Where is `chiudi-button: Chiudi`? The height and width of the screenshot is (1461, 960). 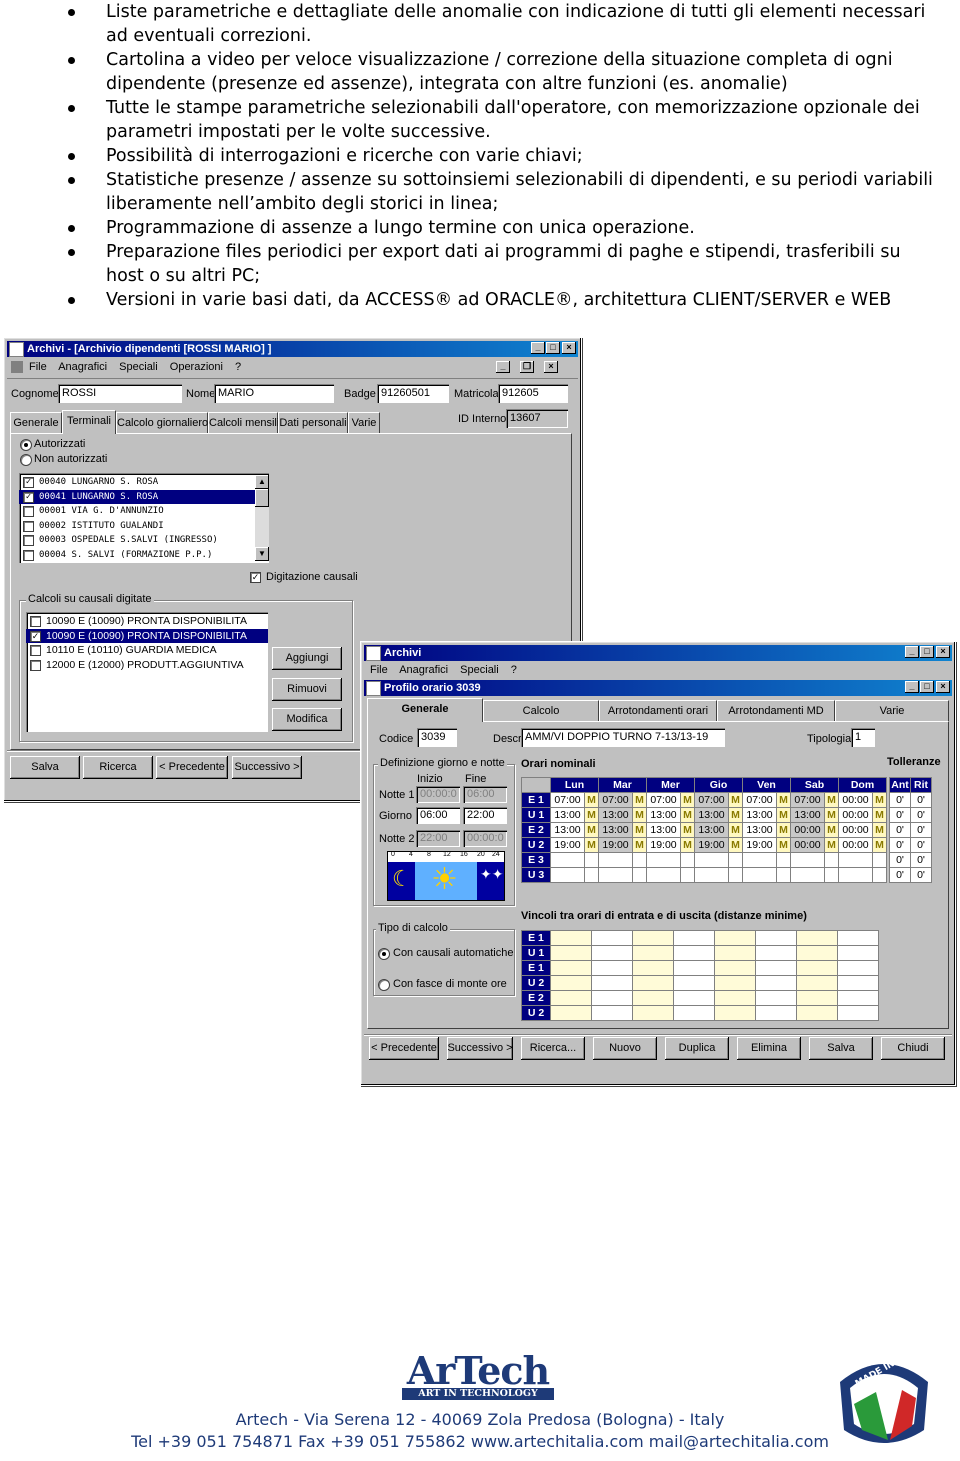 chiudi-button: Chiudi is located at coordinates (913, 1048).